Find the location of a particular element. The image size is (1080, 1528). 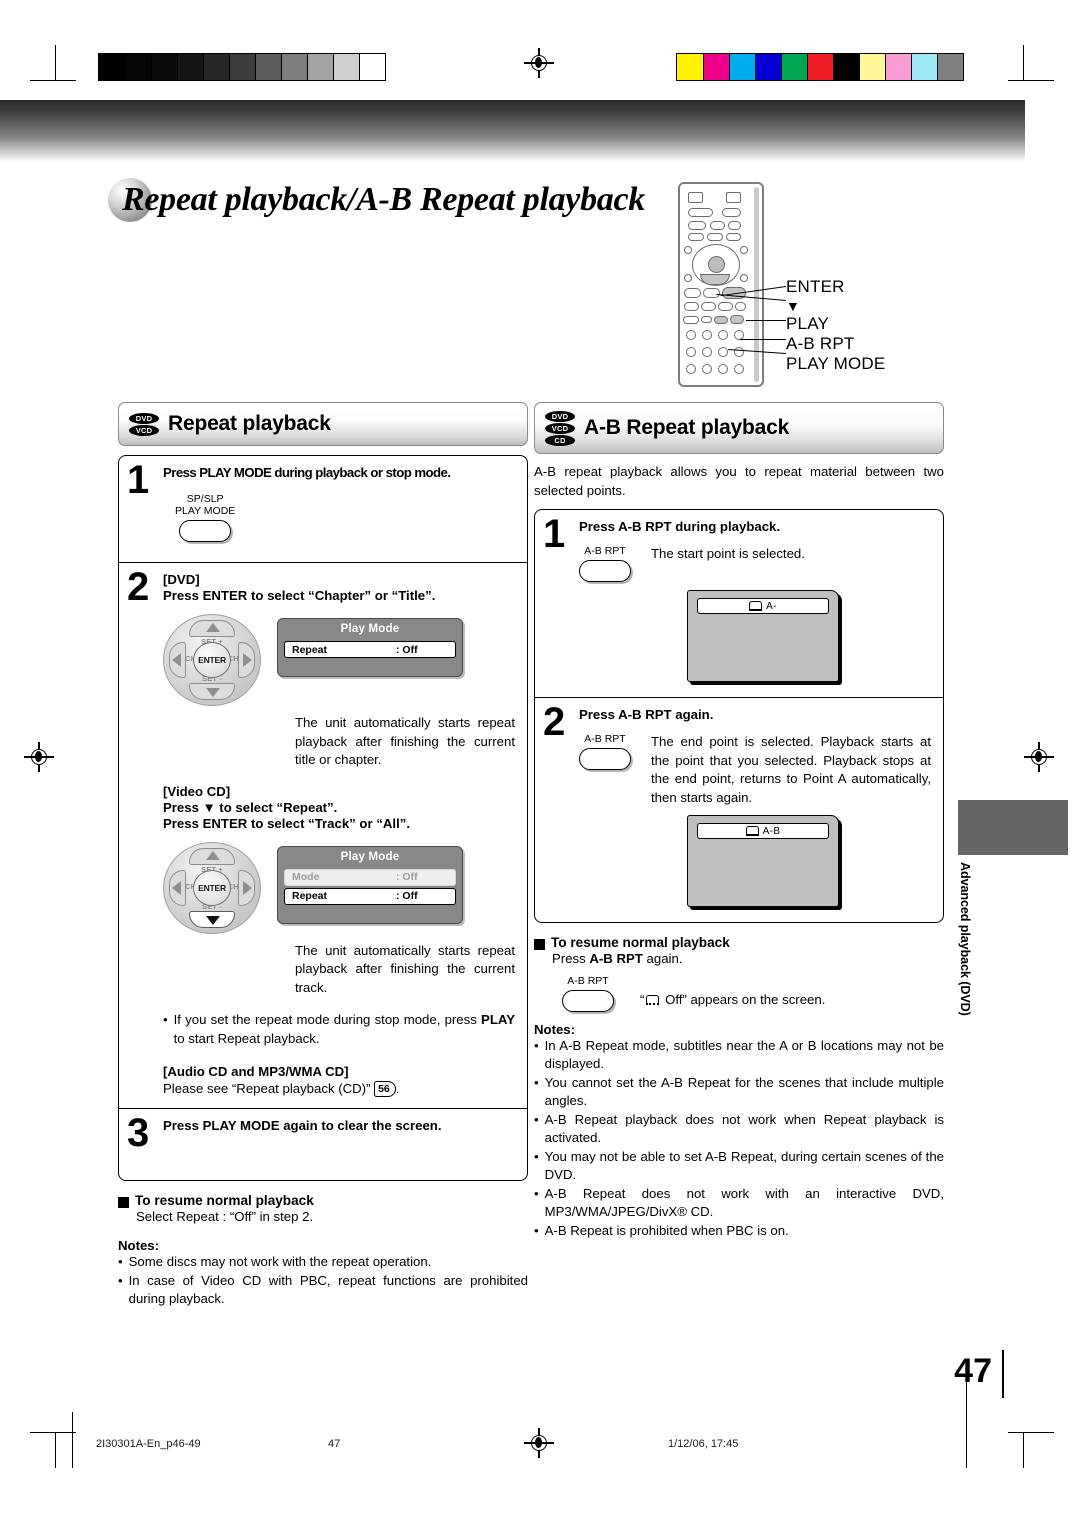

key-label-play-mode: PLAY MODE is located at coordinates (205, 511).